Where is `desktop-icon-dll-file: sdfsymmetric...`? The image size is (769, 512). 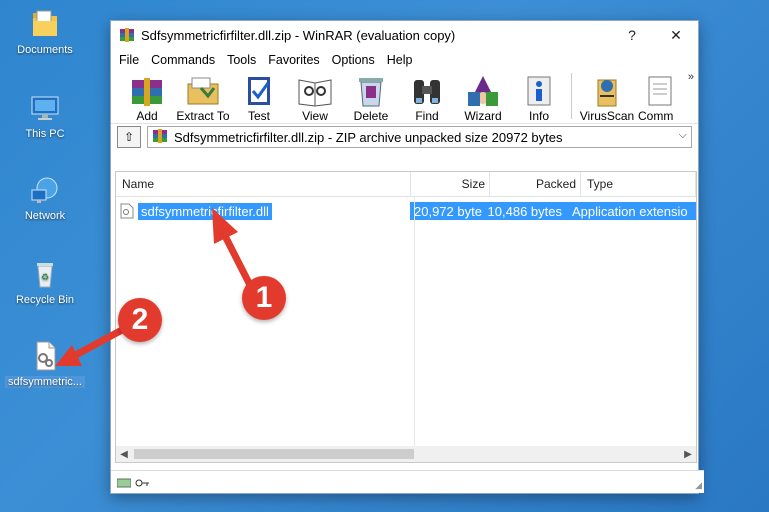
desktop-icon-dll-file: sdfsymmetric... is located at coordinates (45, 364).